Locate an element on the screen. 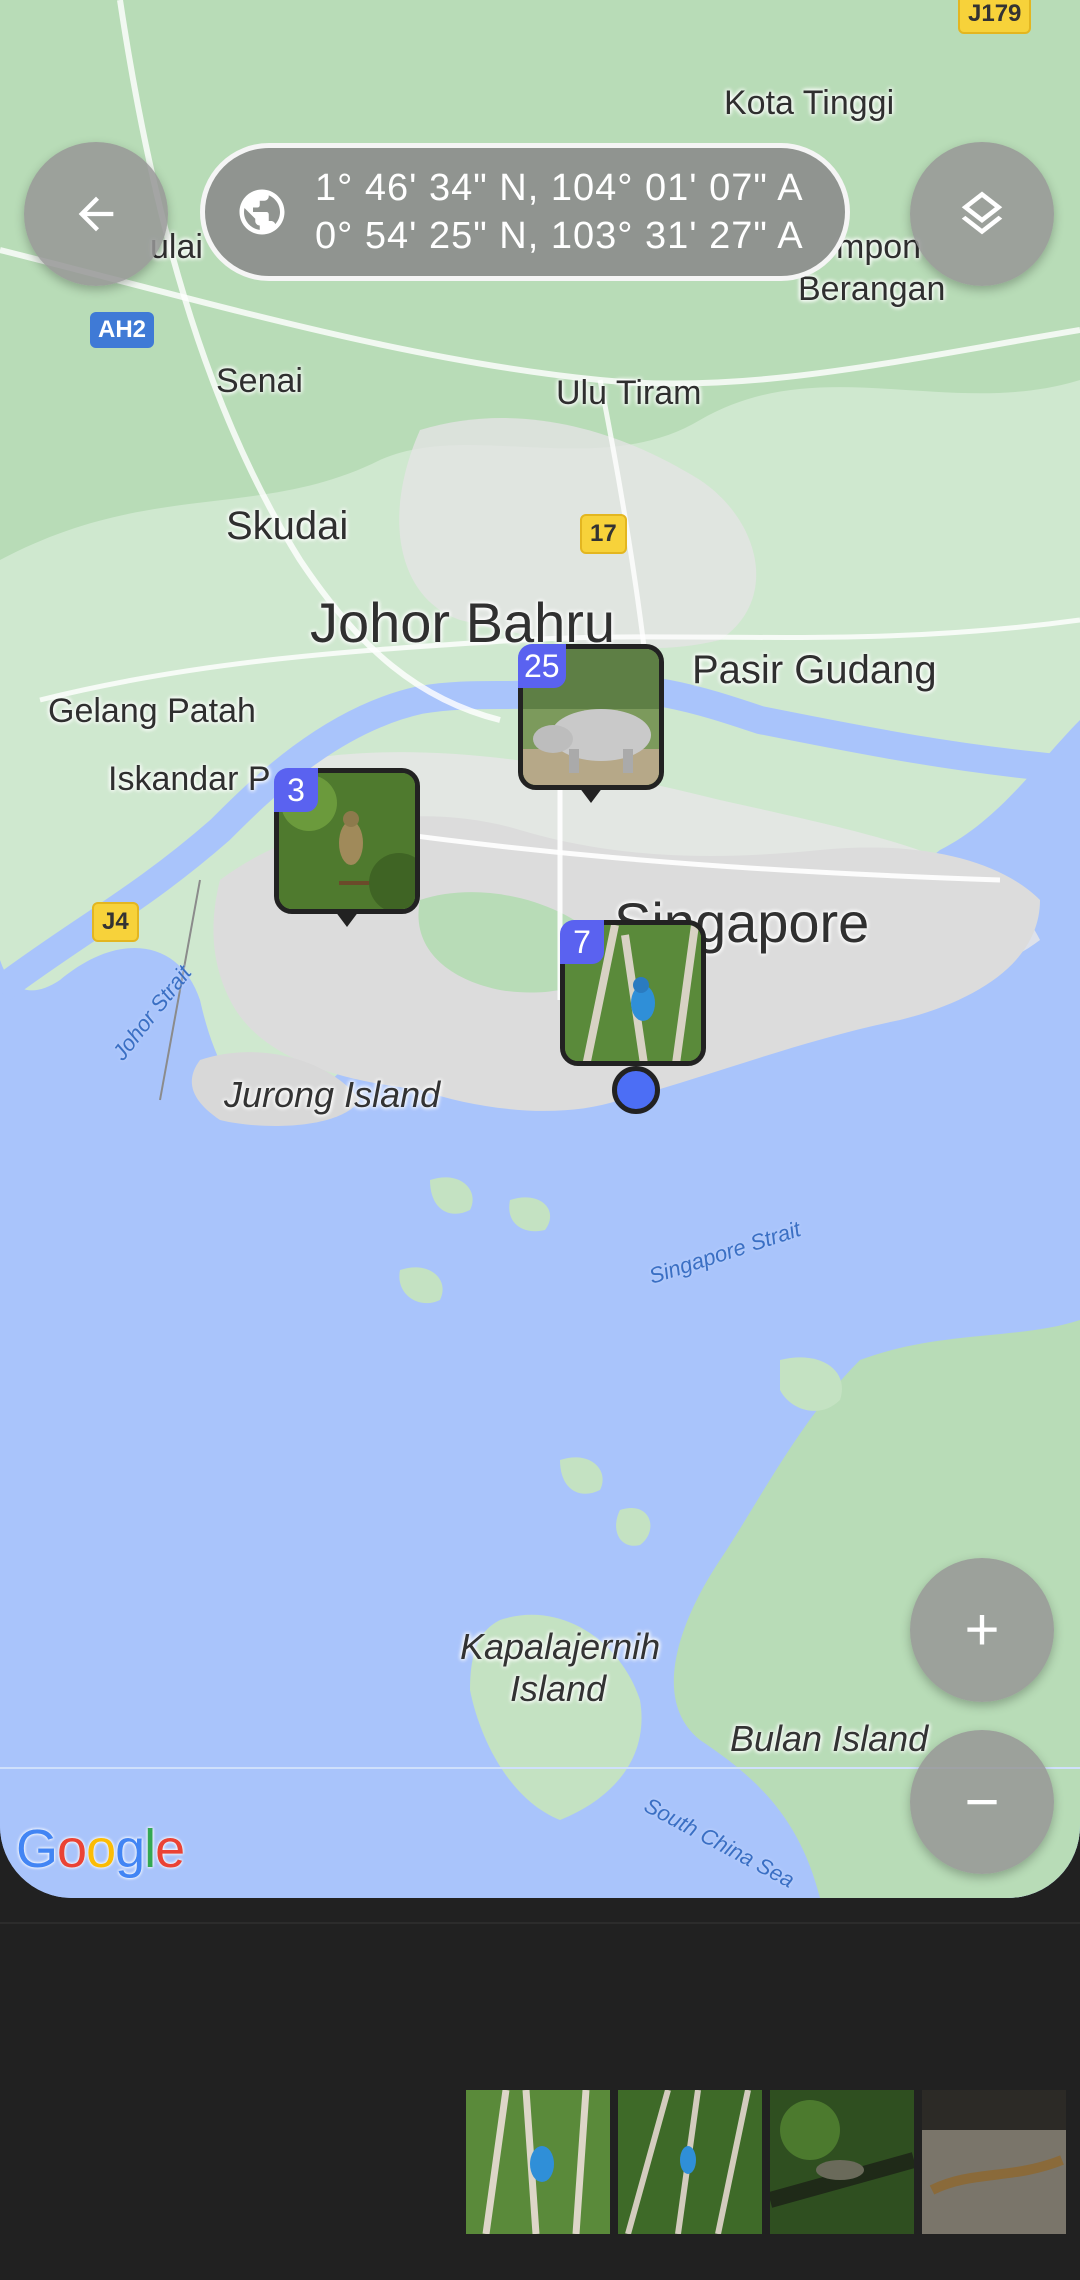  divider is located at coordinates (540, 1923).